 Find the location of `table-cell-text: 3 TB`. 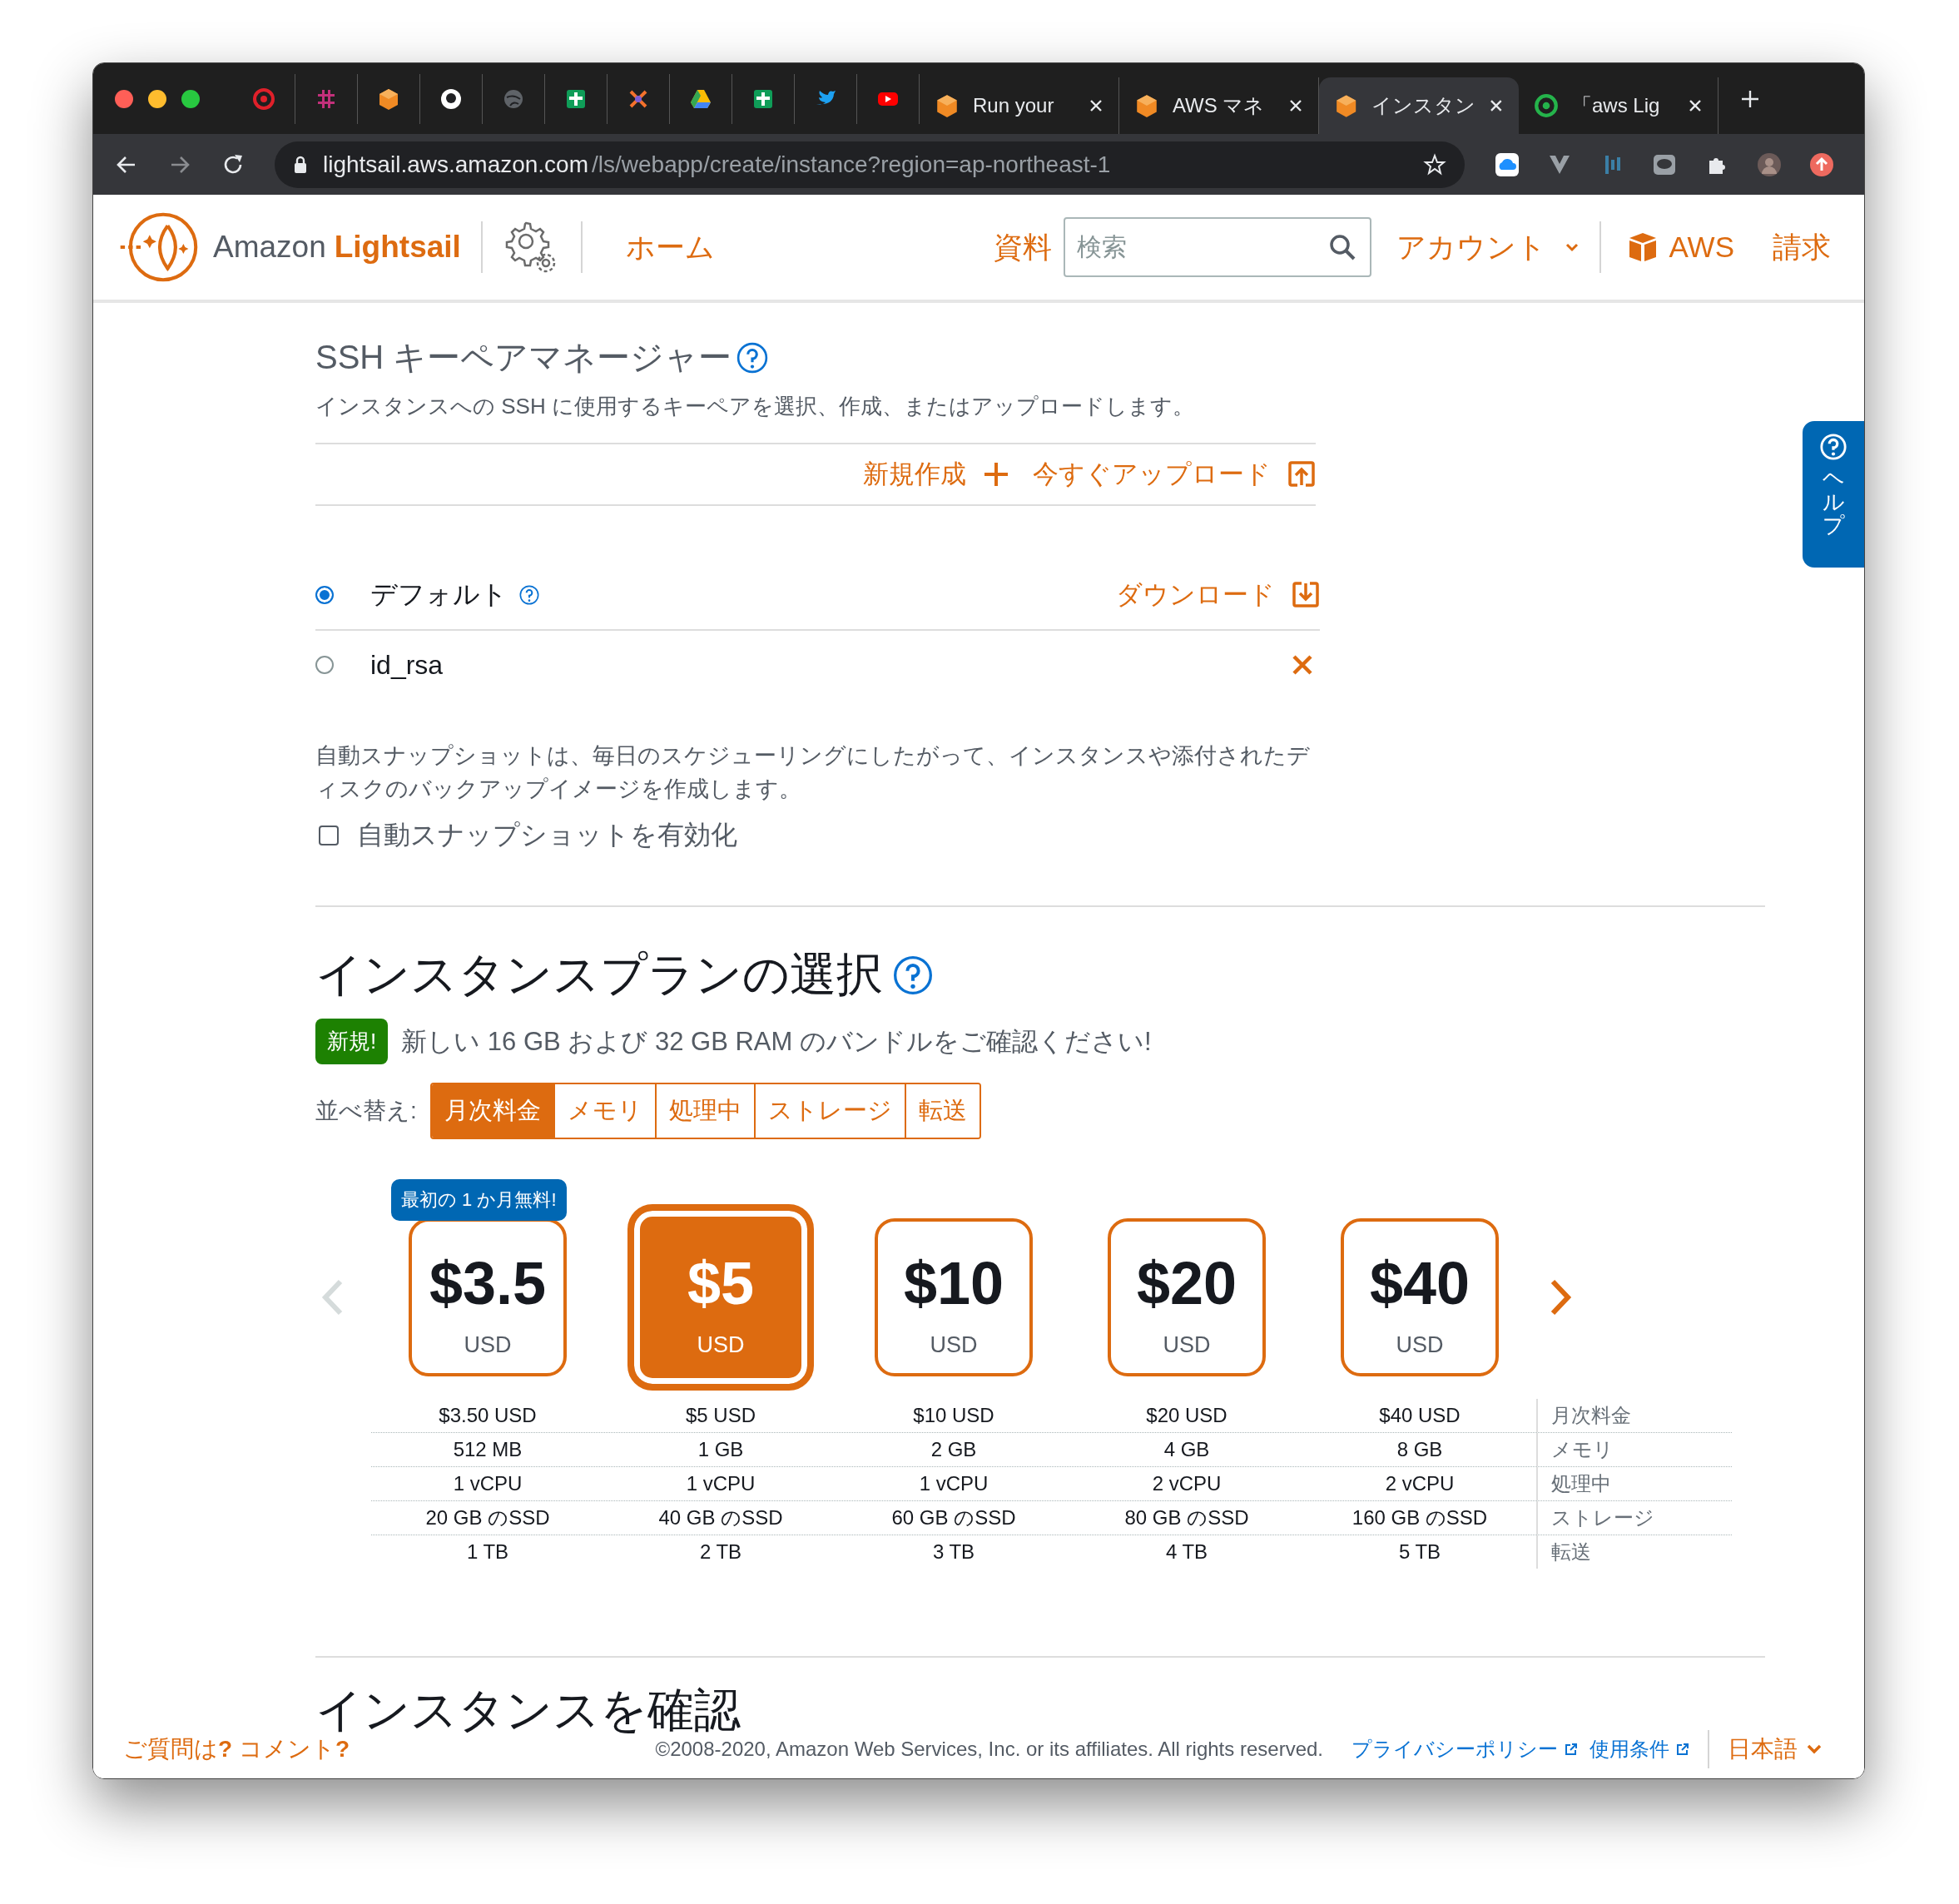

table-cell-text: 3 TB is located at coordinates (953, 1552).